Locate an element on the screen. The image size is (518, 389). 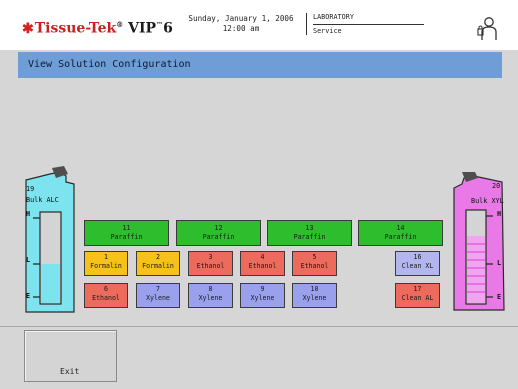
logo-brand: Tissue-Tek is located at coordinates (75, 28).